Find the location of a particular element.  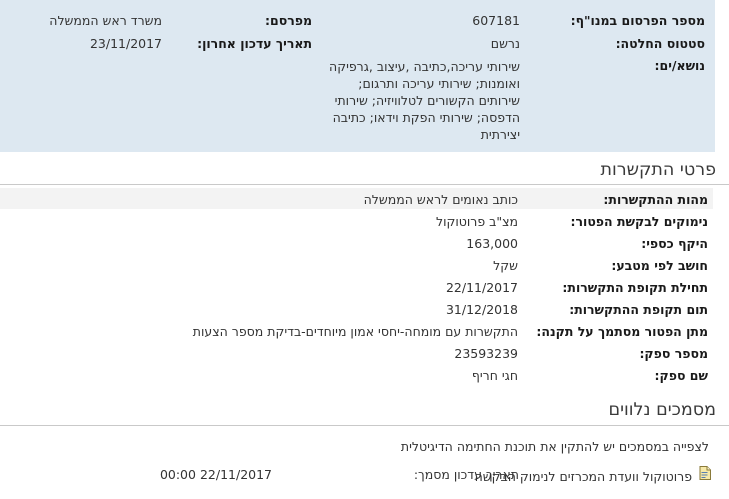

publisher-value: משרד ראש הממשלה is located at coordinates (105, 20).